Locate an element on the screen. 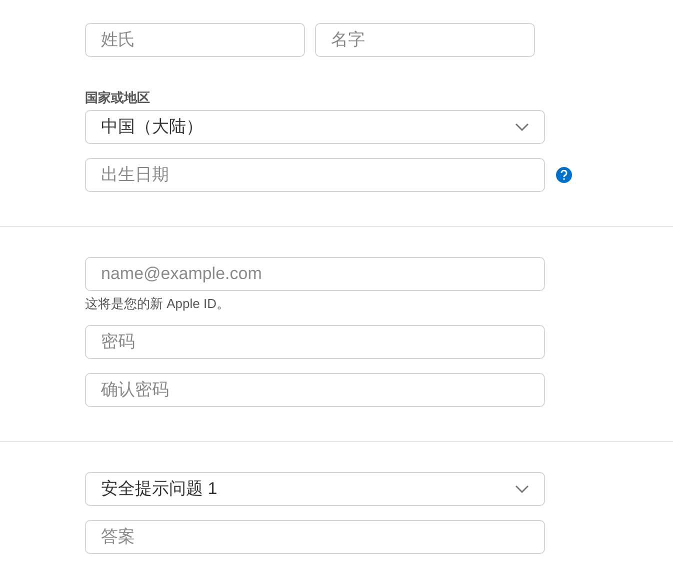 This screenshot has width=673, height=565. confirm-password-field: 确认密码 is located at coordinates (315, 390).